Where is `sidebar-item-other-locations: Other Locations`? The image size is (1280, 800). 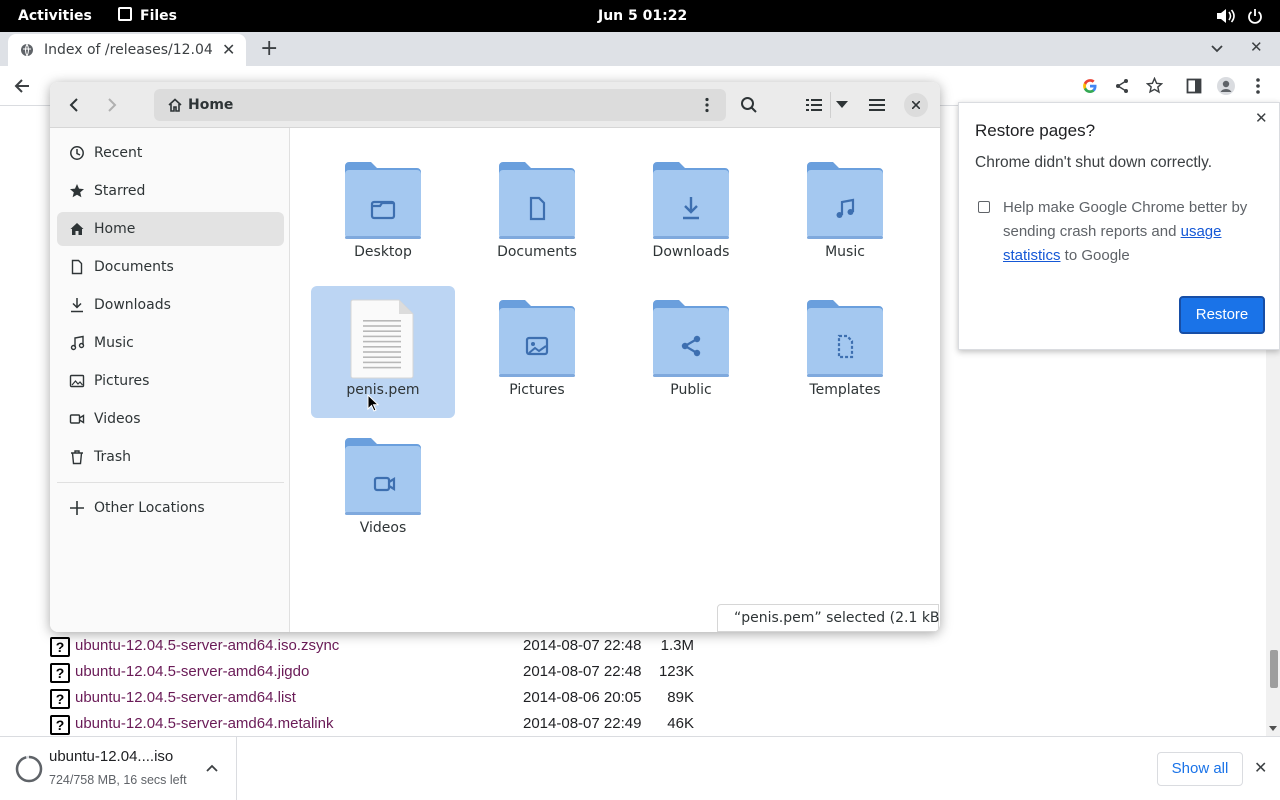 sidebar-item-other-locations: Other Locations is located at coordinates (170, 508).